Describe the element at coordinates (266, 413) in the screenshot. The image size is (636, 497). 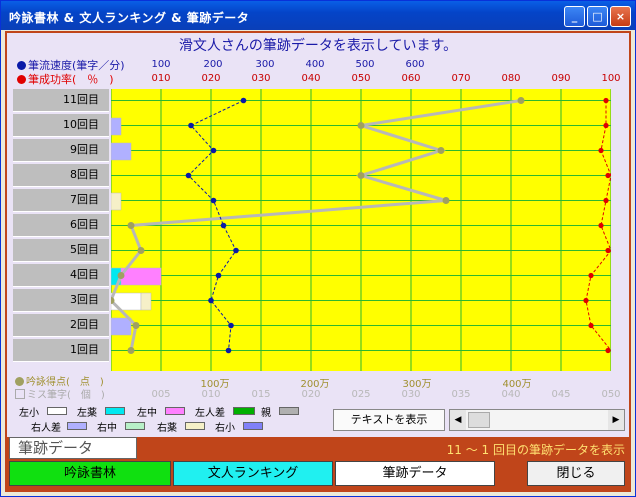
I see `finger-label: 親` at that location.